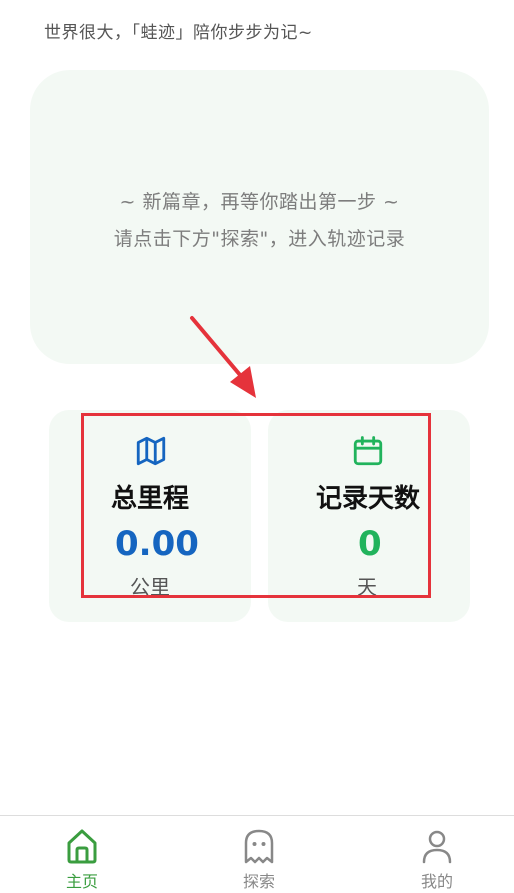 This screenshot has width=514, height=893. I want to click on empty-state-hint: 请点击下方"探索"，进入轨迹记录, so click(259, 239).